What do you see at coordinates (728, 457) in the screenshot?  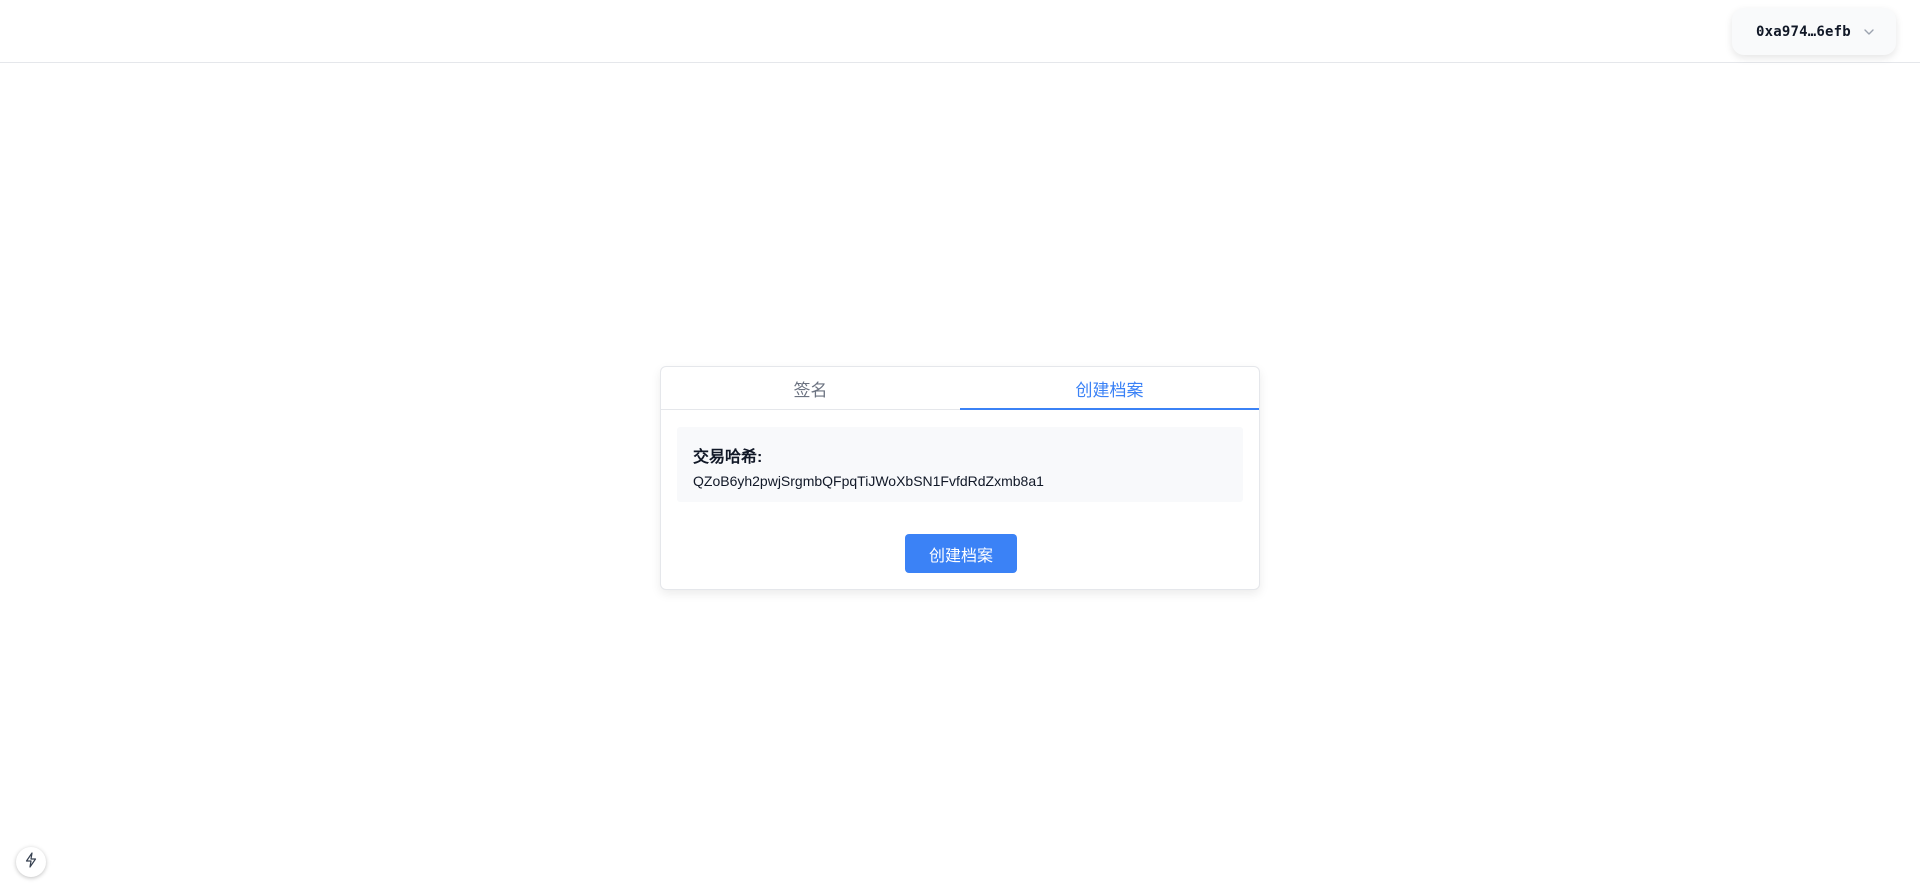 I see `transaction-hash-label: 交易哈希:` at bounding box center [728, 457].